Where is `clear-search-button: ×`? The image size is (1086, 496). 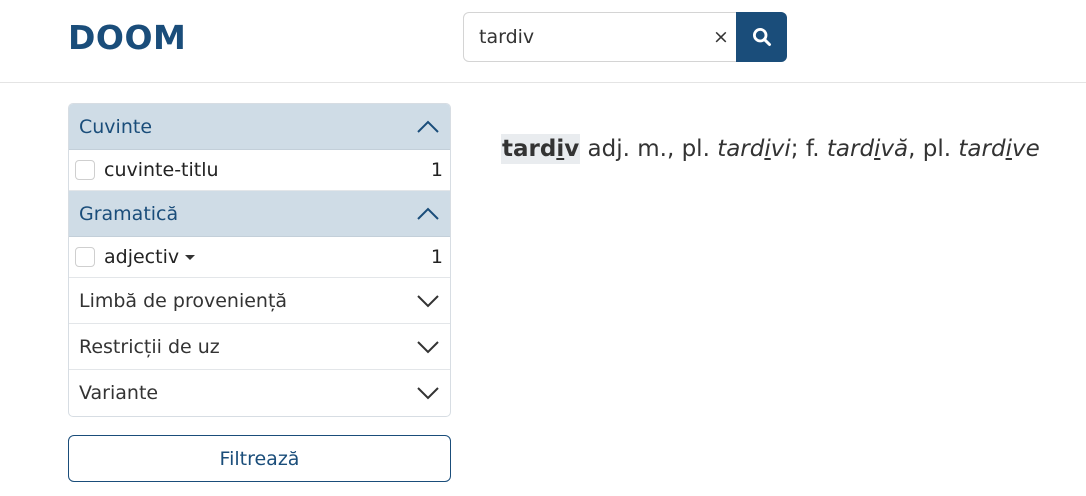
clear-search-button: × is located at coordinates (721, 37).